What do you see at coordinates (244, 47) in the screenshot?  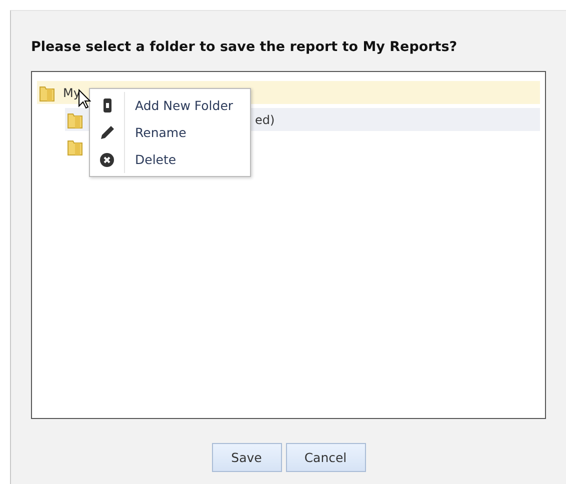 I see `dialog-prompt: Please select a folder to save the report to My Reports?` at bounding box center [244, 47].